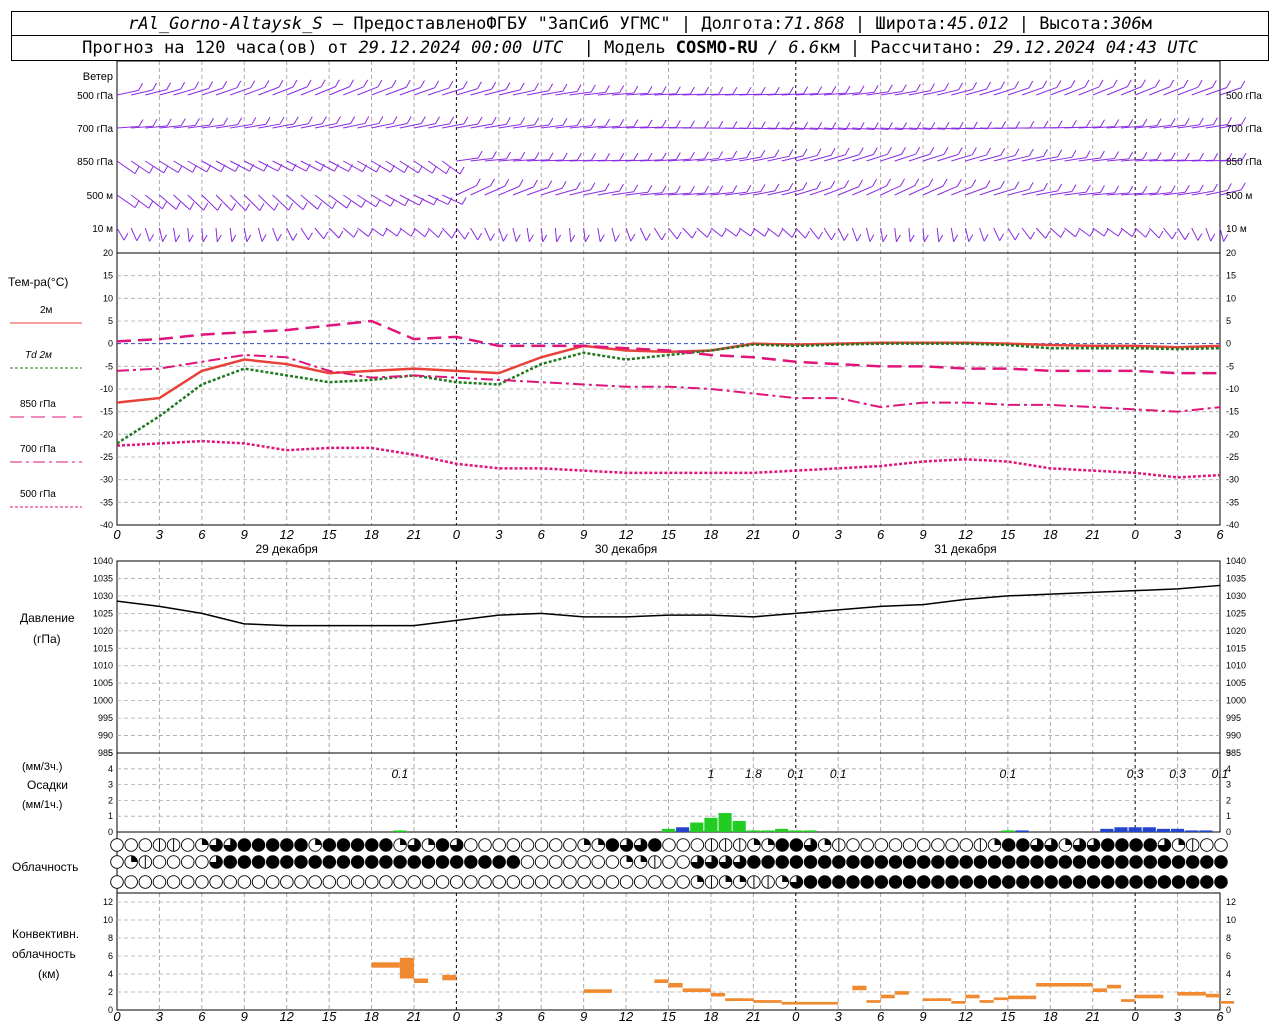 The height and width of the screenshot is (1024, 1280). Describe the element at coordinates (38, 355) in the screenshot. I see `legend-label: Td 2м` at that location.